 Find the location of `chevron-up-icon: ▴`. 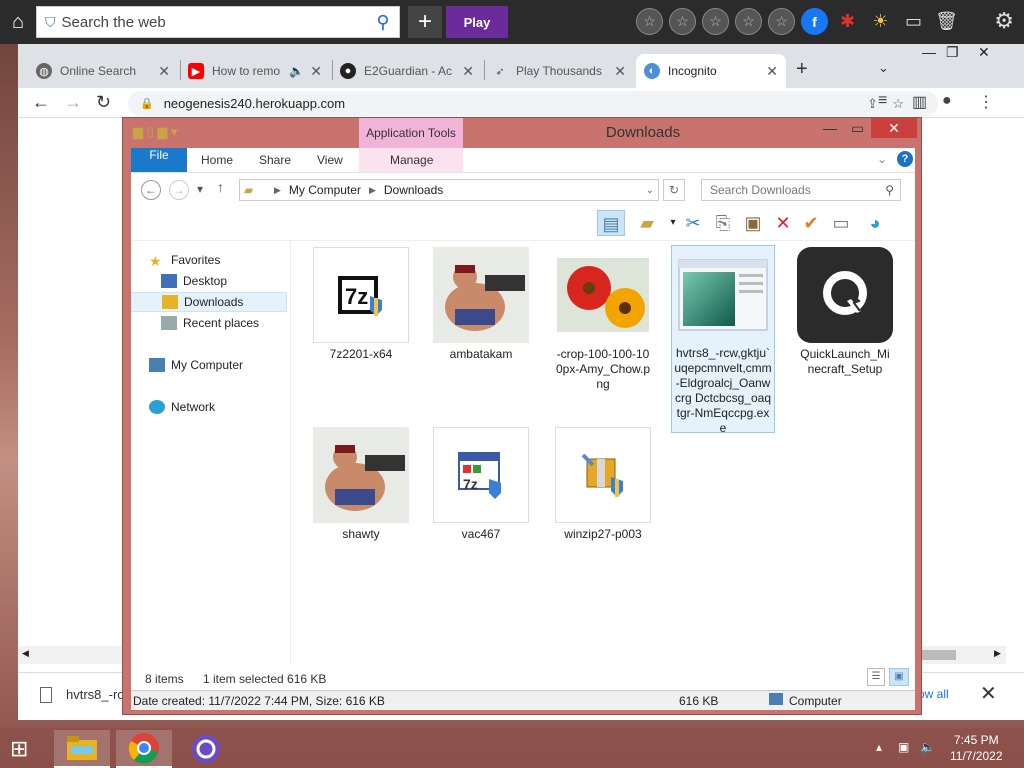

chevron-up-icon: ▴ is located at coordinates (879, 747).